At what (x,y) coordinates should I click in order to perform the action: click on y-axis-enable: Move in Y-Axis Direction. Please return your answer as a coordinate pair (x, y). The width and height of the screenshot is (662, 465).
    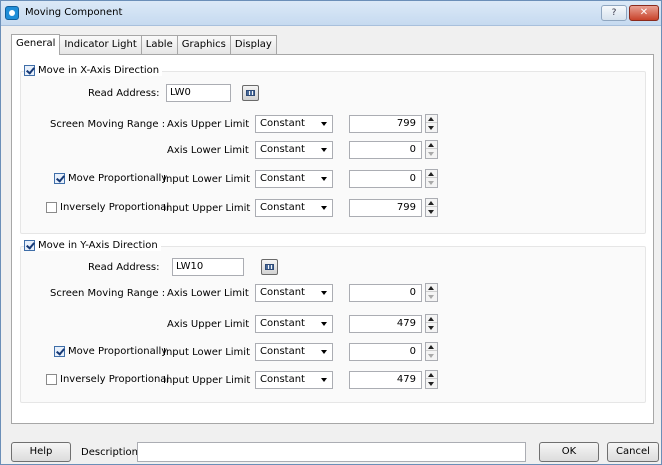
    Looking at the image, I should click on (92, 245).